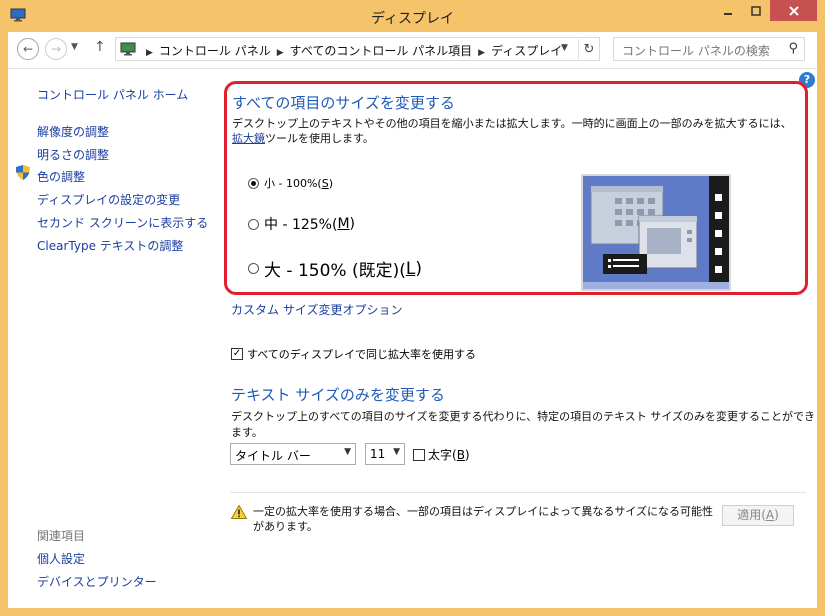  I want to click on breadcrumb: ▶ コントロール パネル ▶ すべてのコントロール パネル項目 ▶ ディスプレイ, so click(351, 50).